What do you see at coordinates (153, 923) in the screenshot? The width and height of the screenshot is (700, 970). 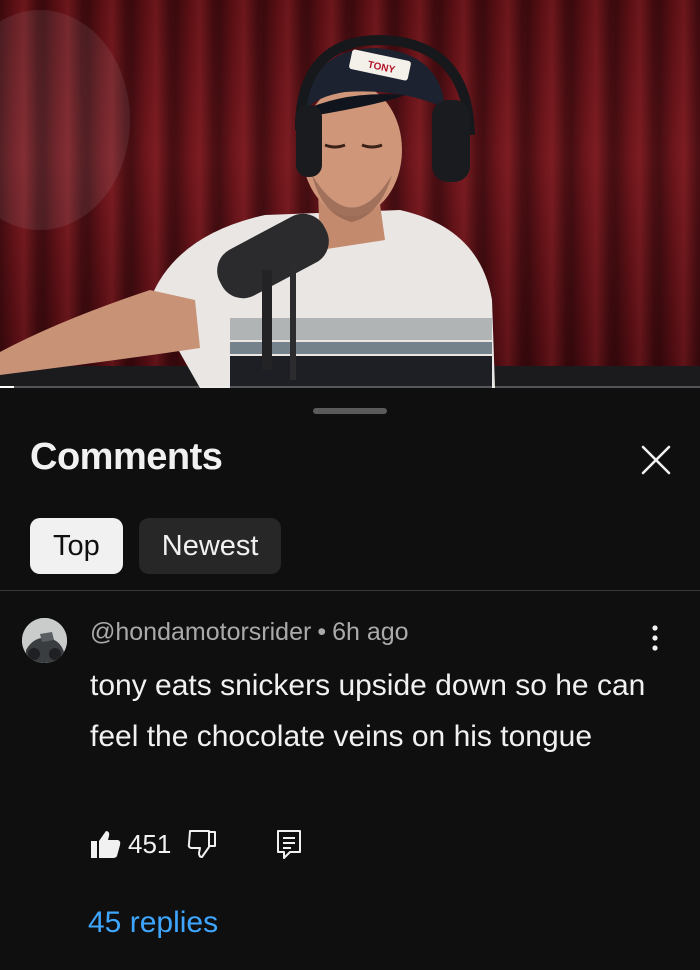 I see `replies-link: 45 replies` at bounding box center [153, 923].